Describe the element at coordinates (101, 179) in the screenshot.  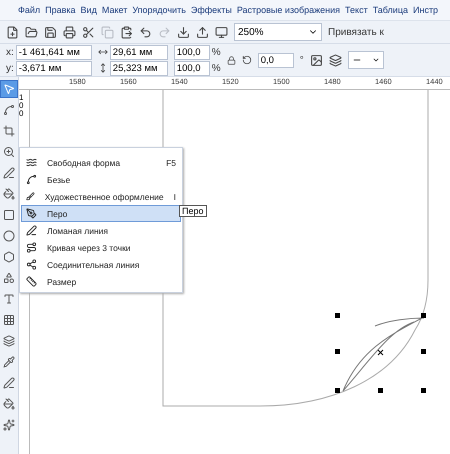
I see `flyout-item: Безье` at that location.